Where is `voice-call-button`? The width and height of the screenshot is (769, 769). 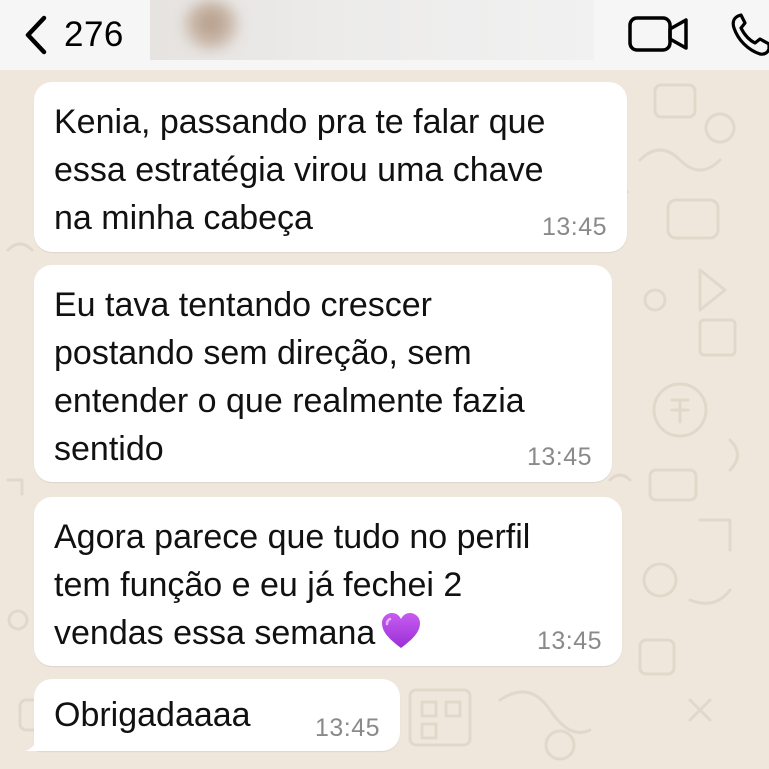
voice-call-button is located at coordinates (749, 36).